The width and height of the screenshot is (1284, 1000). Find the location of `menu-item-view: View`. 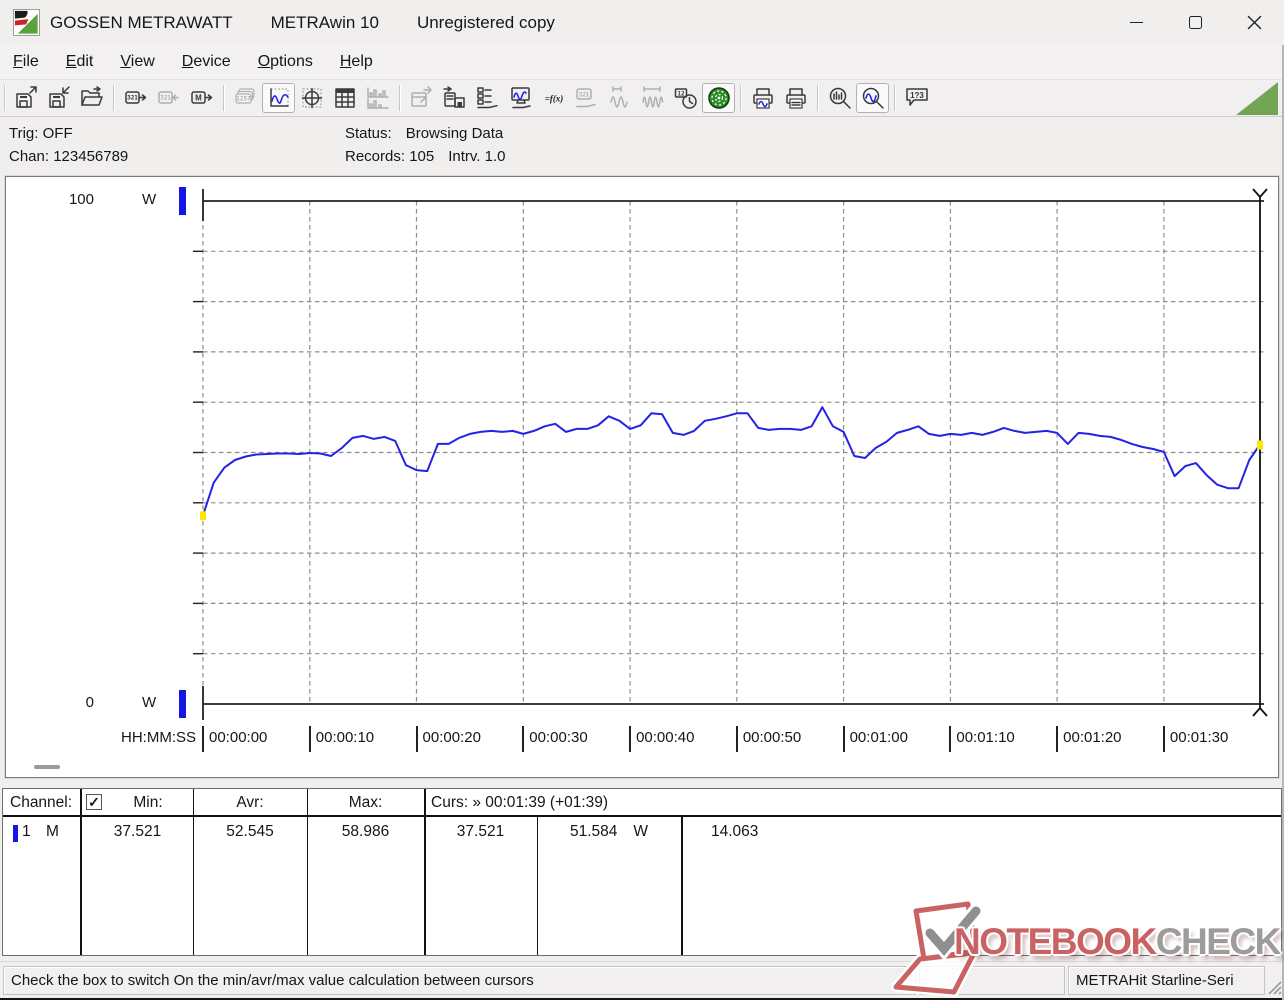

menu-item-view: View is located at coordinates (137, 62).